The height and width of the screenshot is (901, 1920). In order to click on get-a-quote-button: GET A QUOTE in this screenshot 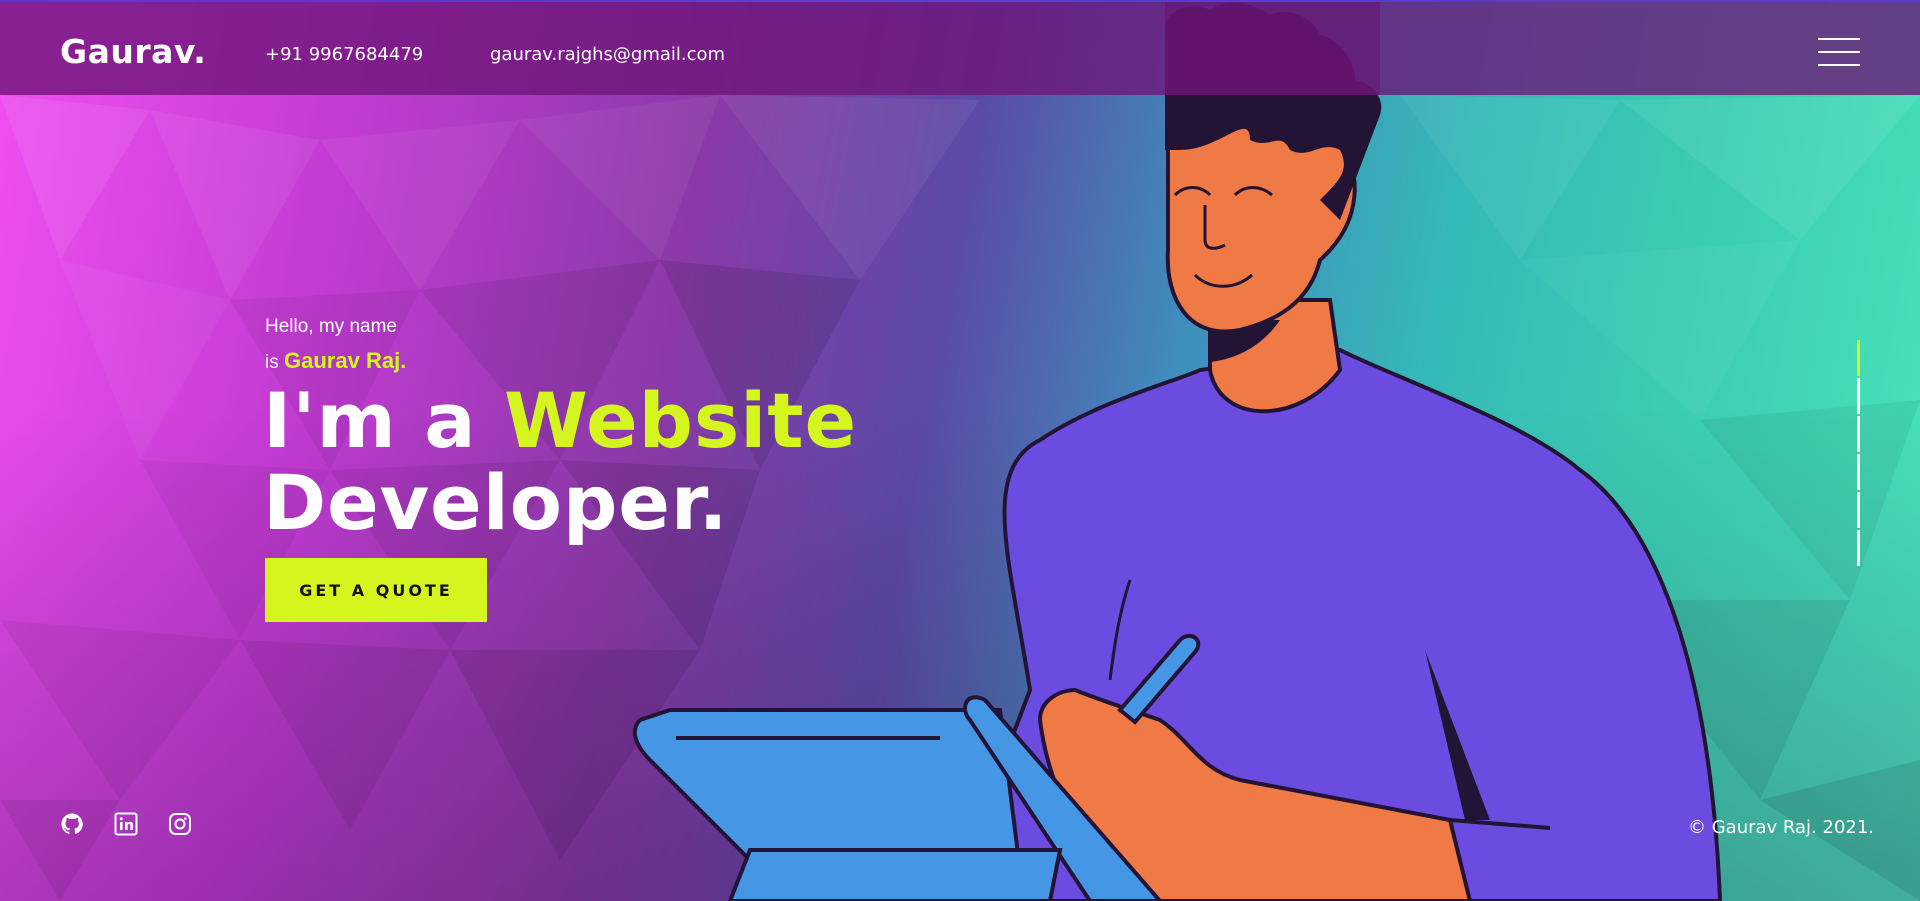, I will do `click(376, 590)`.